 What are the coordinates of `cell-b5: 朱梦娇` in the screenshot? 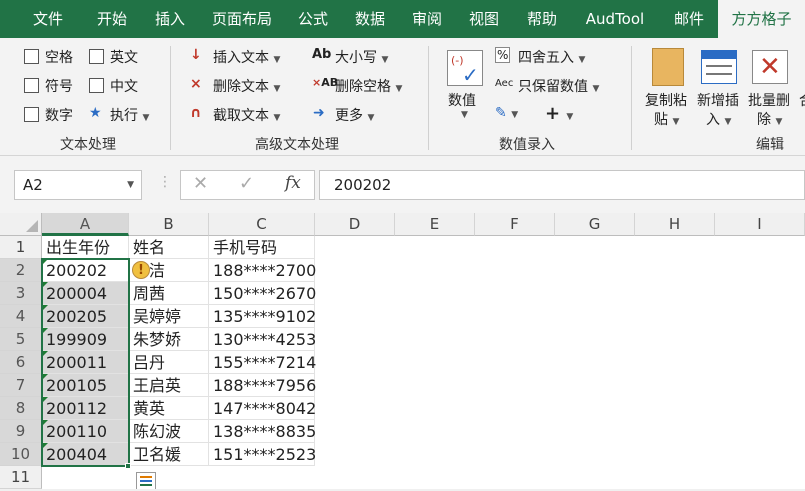 It's located at (169, 339).